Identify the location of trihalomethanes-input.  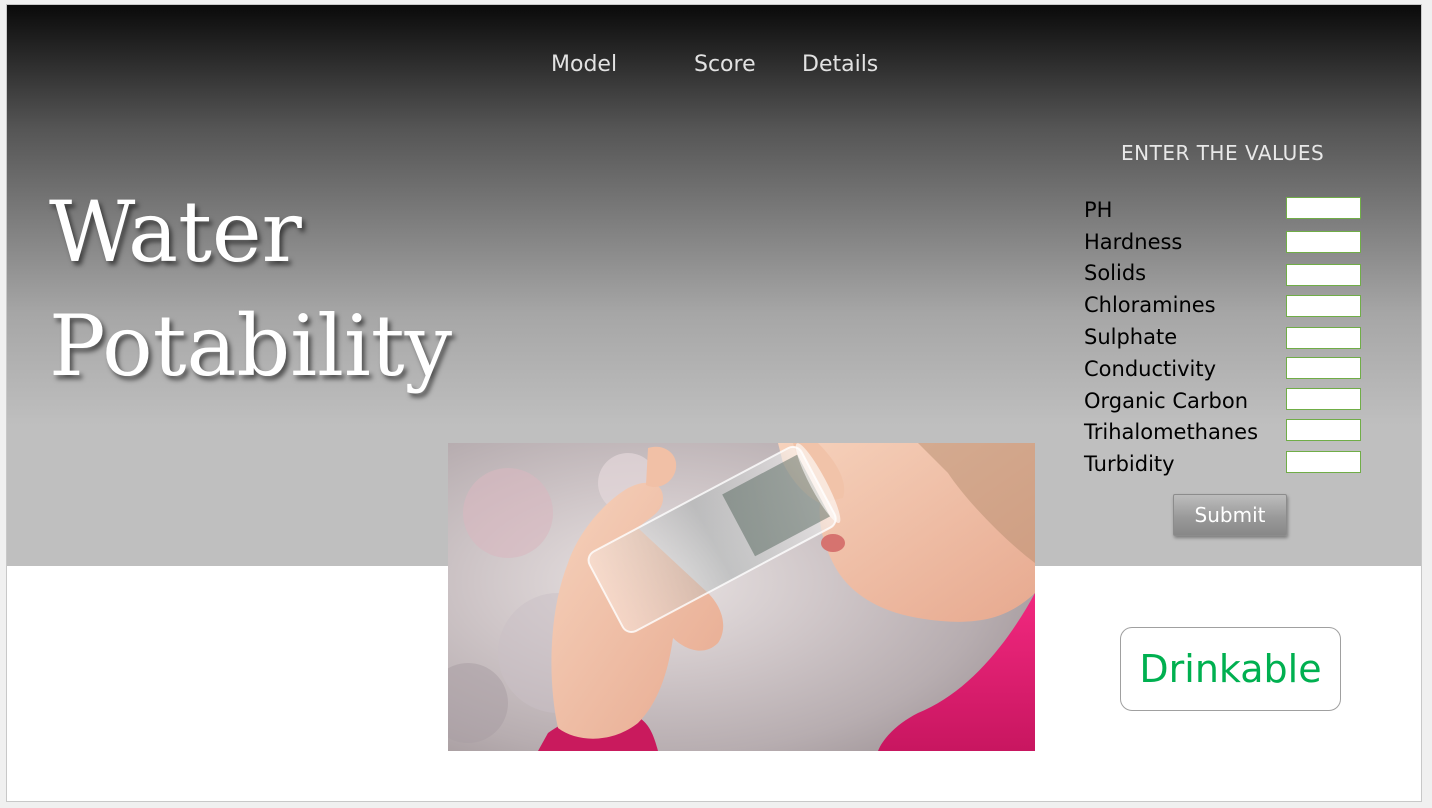
(1323, 430).